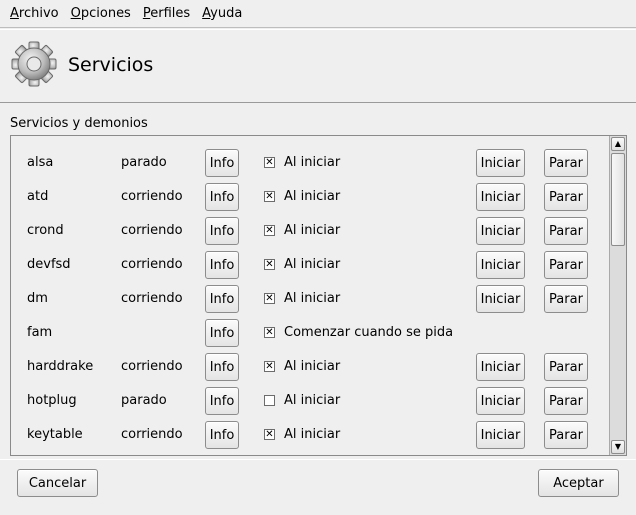 This screenshot has height=515, width=636. I want to click on menu-opciones-rest: pciones, so click(105, 13).